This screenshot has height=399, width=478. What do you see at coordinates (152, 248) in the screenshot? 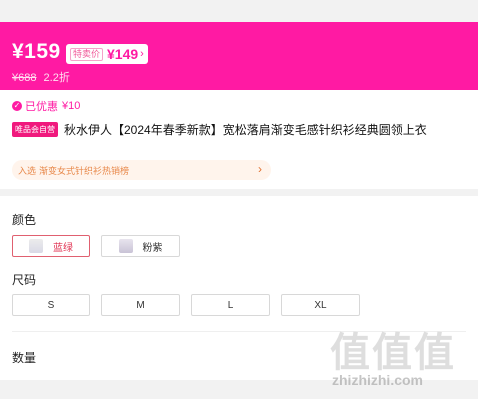
I see `color-option-label: 粉紫` at bounding box center [152, 248].